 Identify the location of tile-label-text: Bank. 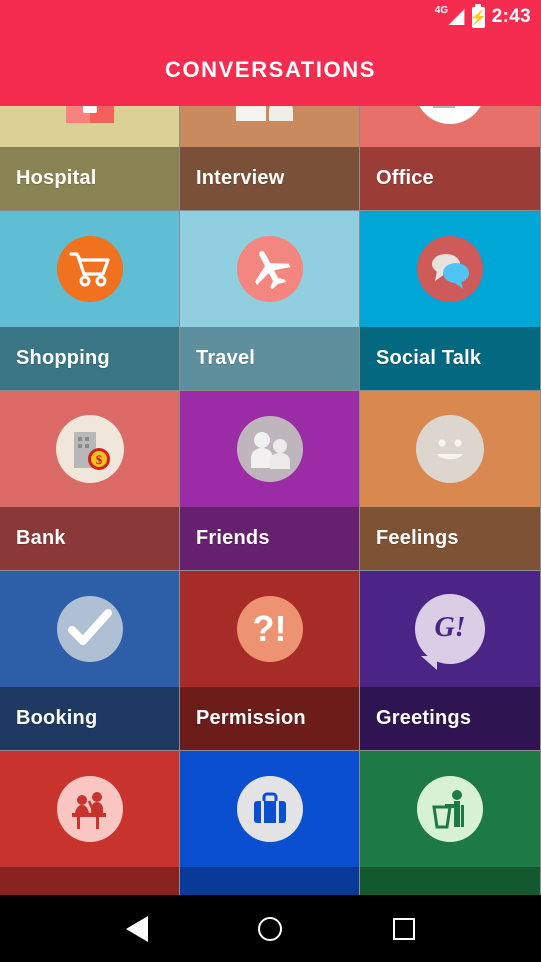
(41, 538).